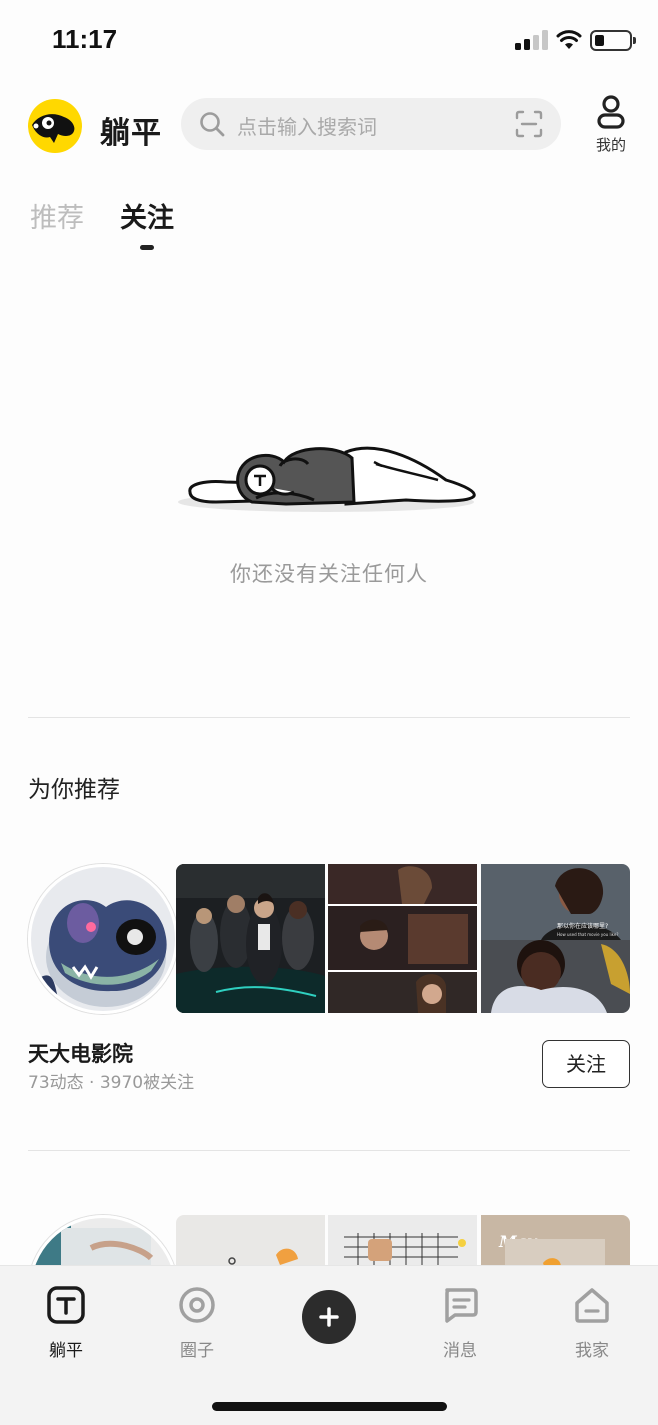 This screenshot has width=658, height=1425. What do you see at coordinates (85, 39) in the screenshot?
I see `status-time: 11:17` at bounding box center [85, 39].